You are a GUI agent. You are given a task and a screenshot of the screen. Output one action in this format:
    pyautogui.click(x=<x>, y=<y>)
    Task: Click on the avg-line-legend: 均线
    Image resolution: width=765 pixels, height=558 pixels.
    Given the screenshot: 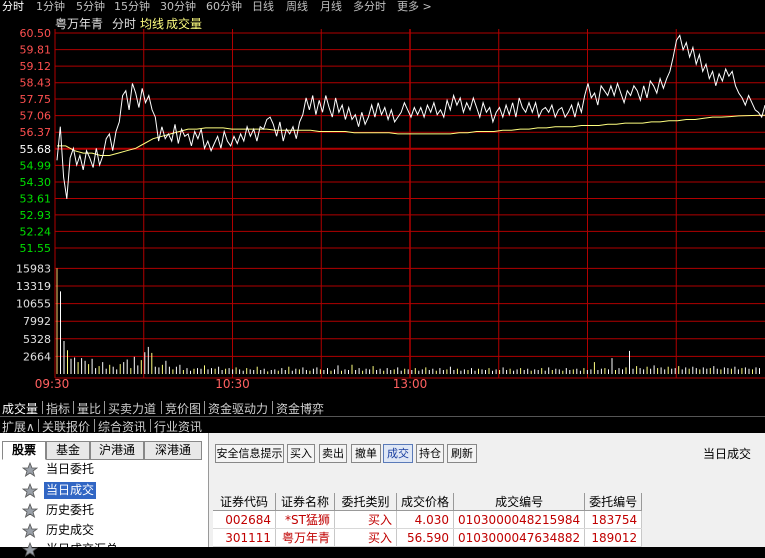 What is the action you would take?
    pyautogui.click(x=152, y=24)
    